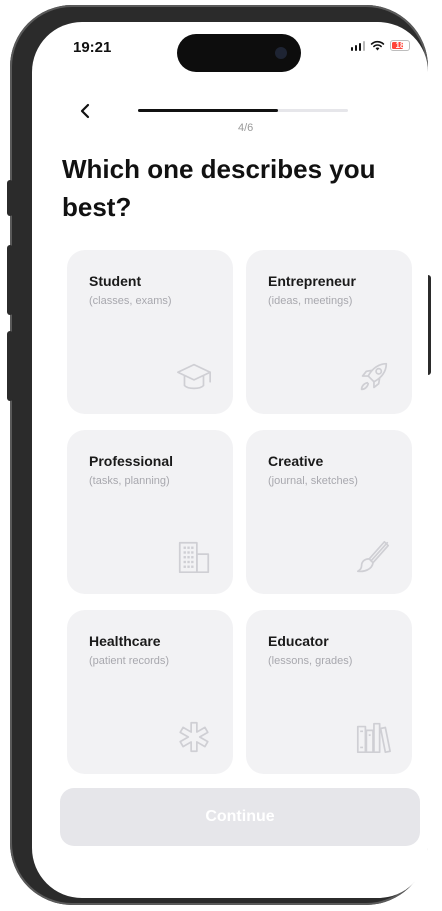 This screenshot has height=911, width=442. I want to click on page-title: Which one describes you best?, so click(219, 188).